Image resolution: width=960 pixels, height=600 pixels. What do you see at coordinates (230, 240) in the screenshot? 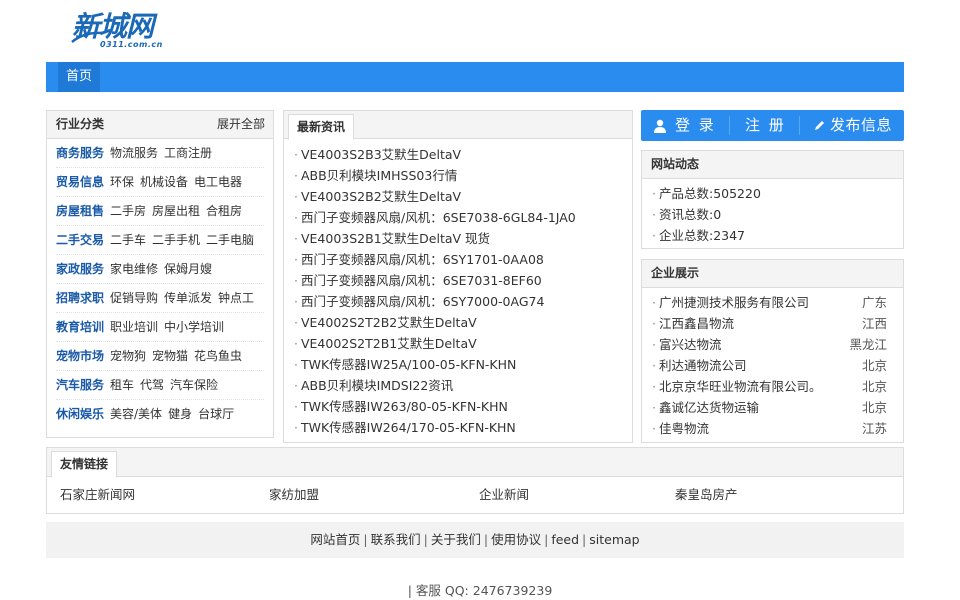
I see `category-sub-link: 二手电脑` at bounding box center [230, 240].